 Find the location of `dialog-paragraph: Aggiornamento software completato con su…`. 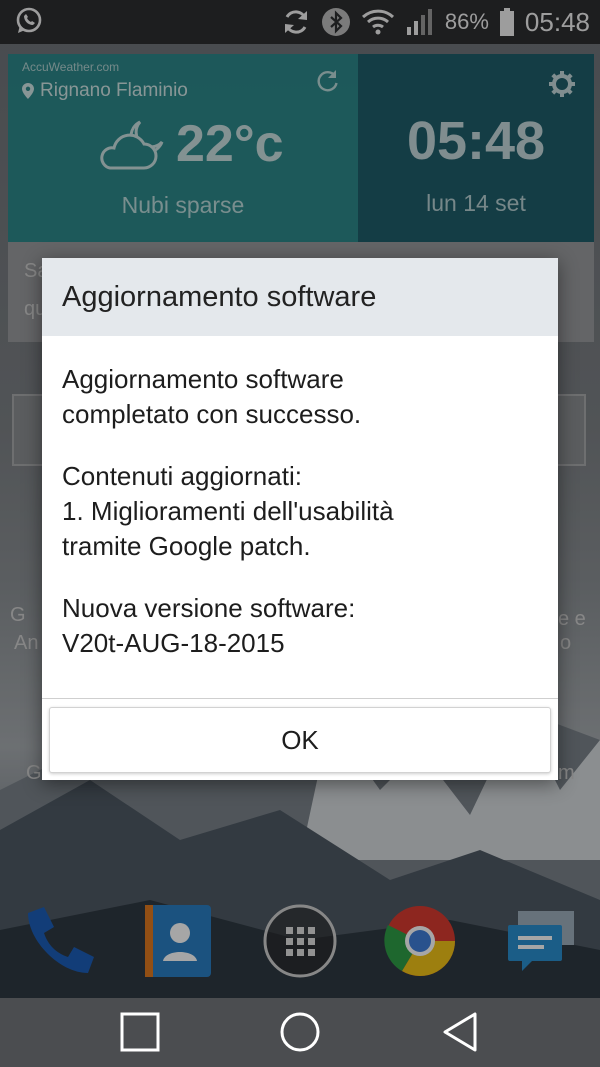

dialog-paragraph: Aggiornamento software completato con su… is located at coordinates (300, 397).